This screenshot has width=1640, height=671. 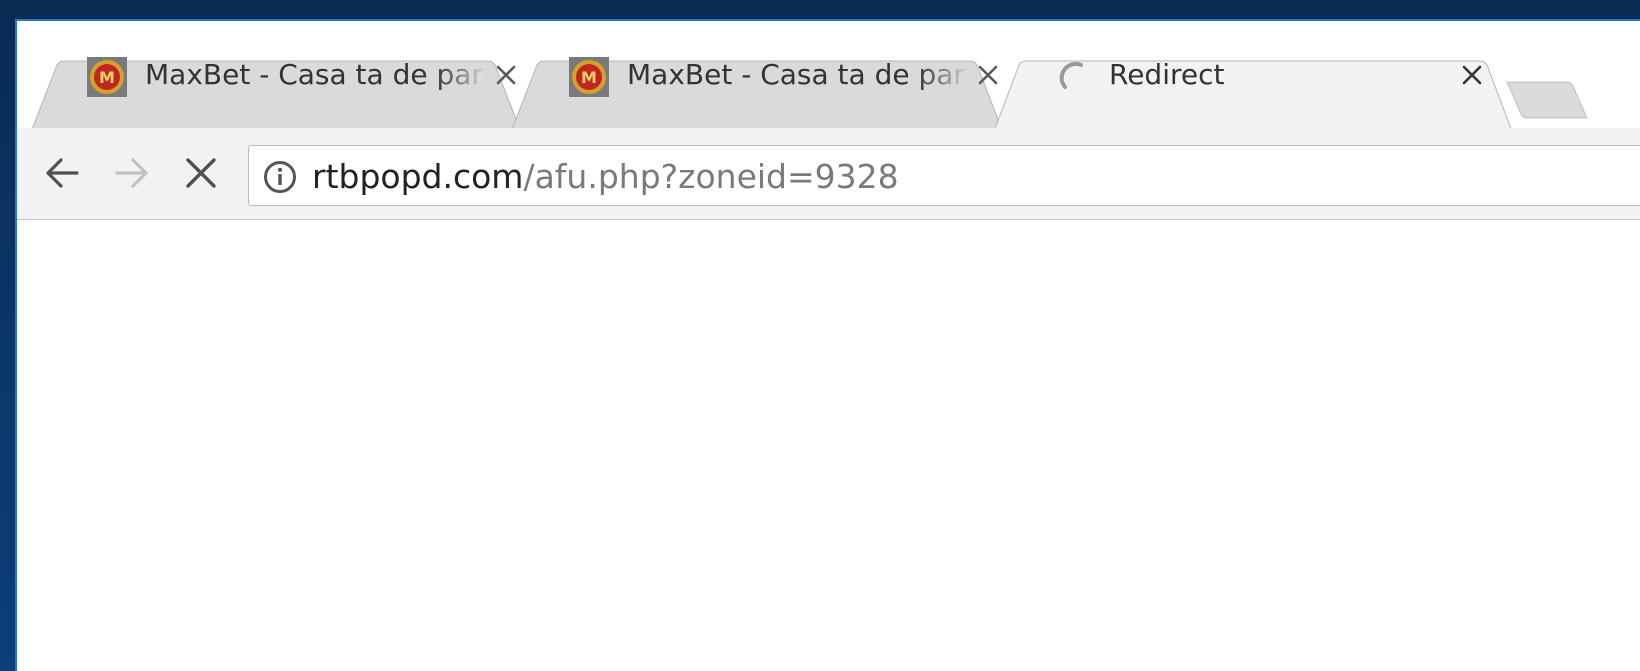 I want to click on address-bar: rtbpopd.com/afu.php?zoneid=9328, so click(x=944, y=175).